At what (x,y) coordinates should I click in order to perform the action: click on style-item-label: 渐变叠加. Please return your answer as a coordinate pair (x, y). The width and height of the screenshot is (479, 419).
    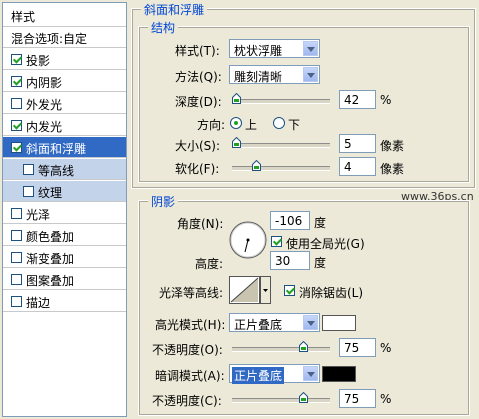
    Looking at the image, I should click on (50, 259).